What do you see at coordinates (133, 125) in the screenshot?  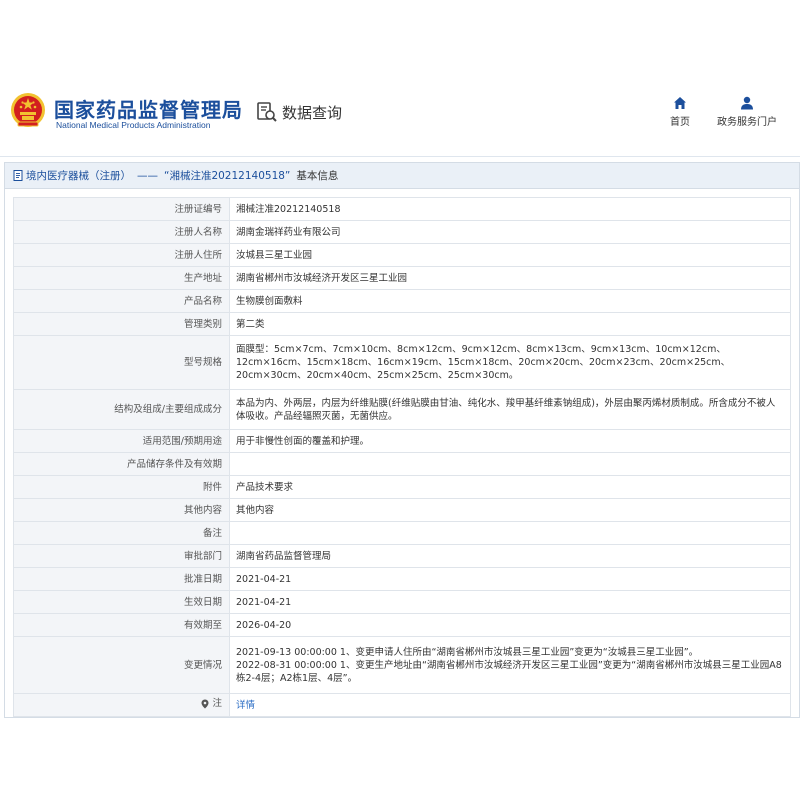 I see `agency-subtitle: National Medical Products Administration` at bounding box center [133, 125].